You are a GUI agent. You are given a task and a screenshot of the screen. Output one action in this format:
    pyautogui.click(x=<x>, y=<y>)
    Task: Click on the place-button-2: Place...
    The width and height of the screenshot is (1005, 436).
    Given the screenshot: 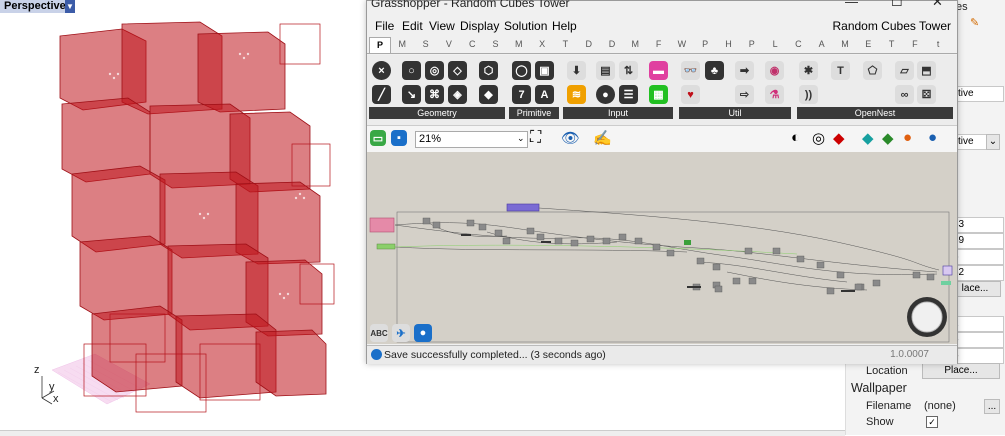 What is the action you would take?
    pyautogui.click(x=961, y=371)
    